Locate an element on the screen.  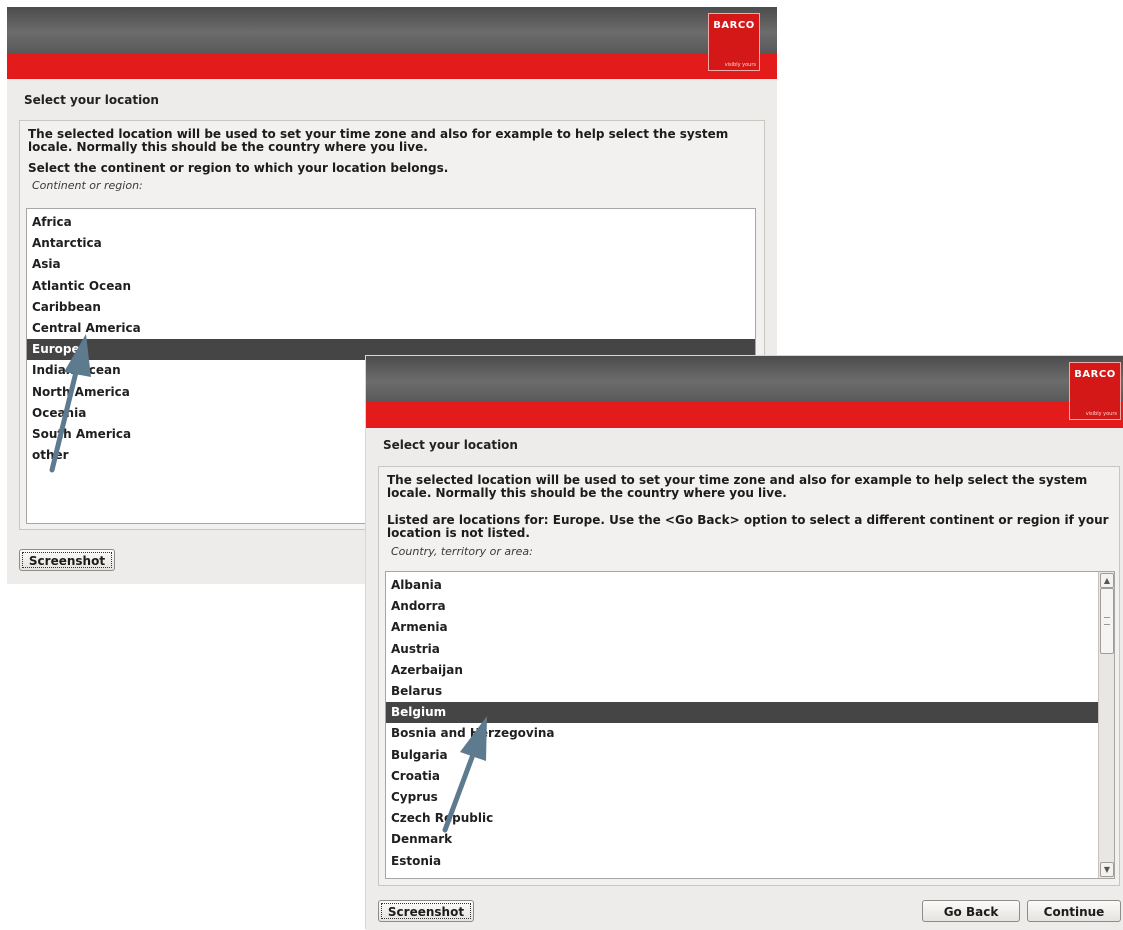
grip-icon is located at coordinates (1107, 621).